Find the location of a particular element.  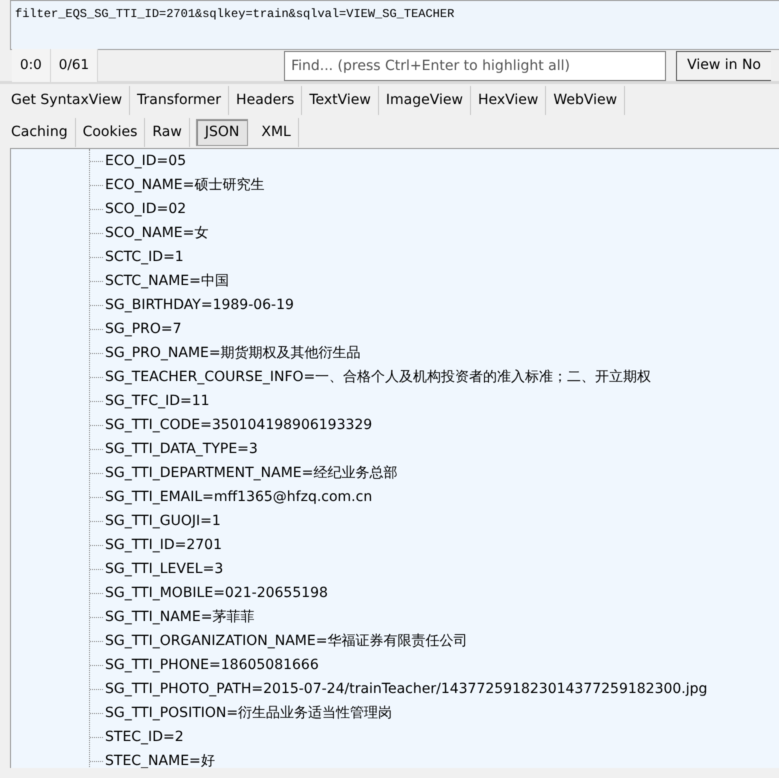

tree-node: SG_TTI_PHOTO_PATH=2015-07-24/trainTeacher/143772591823014377259182300.jpg is located at coordinates (405, 689).